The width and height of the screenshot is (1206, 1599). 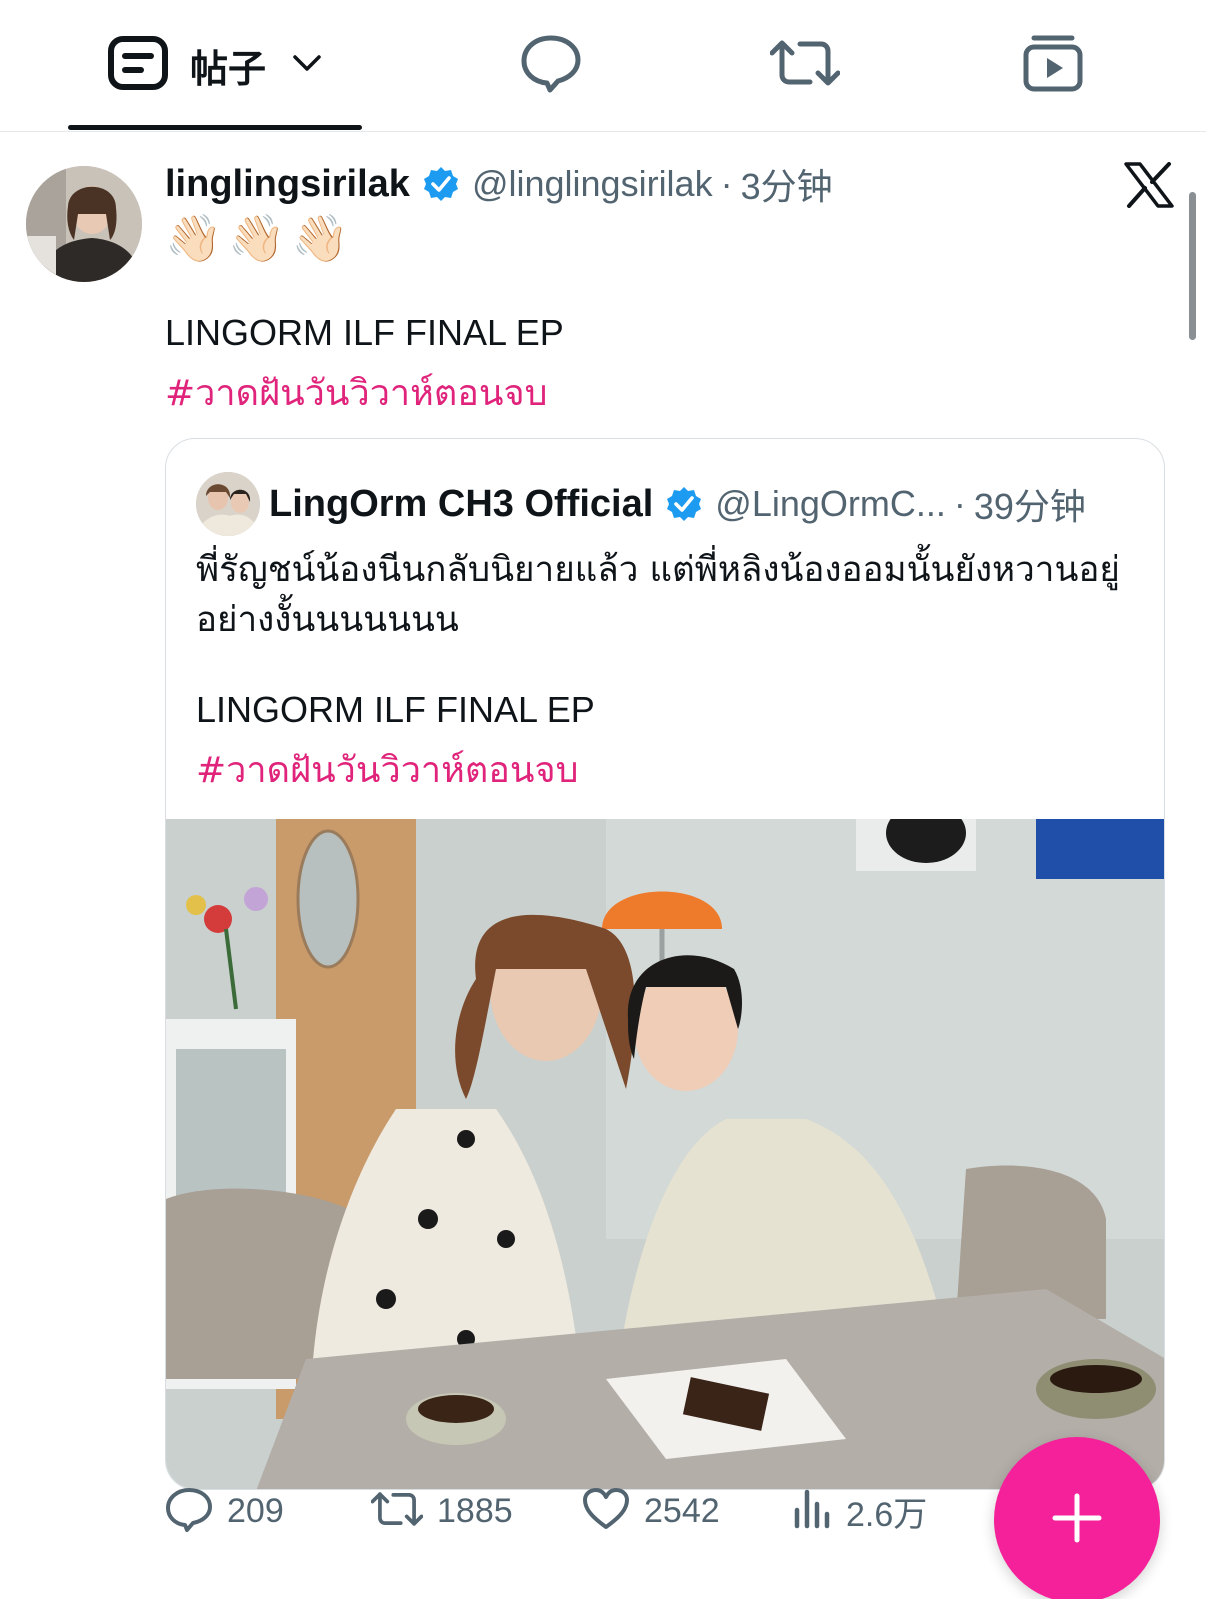 I want to click on emoji-row: 👋🏻 👋🏻 👋🏻, so click(x=257, y=238).